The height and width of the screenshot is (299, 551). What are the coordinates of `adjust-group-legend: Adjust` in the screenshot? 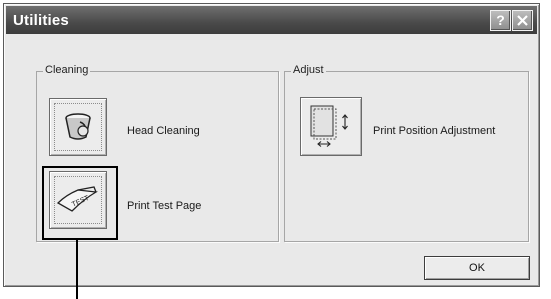 It's located at (308, 70).